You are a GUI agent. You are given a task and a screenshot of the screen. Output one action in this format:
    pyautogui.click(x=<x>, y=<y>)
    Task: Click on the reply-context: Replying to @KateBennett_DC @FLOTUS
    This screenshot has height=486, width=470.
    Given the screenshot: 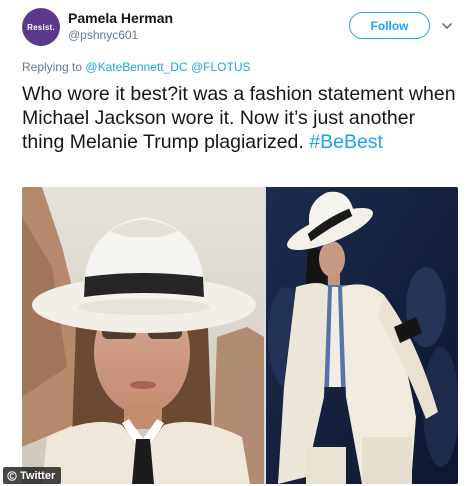 What is the action you would take?
    pyautogui.click(x=136, y=67)
    